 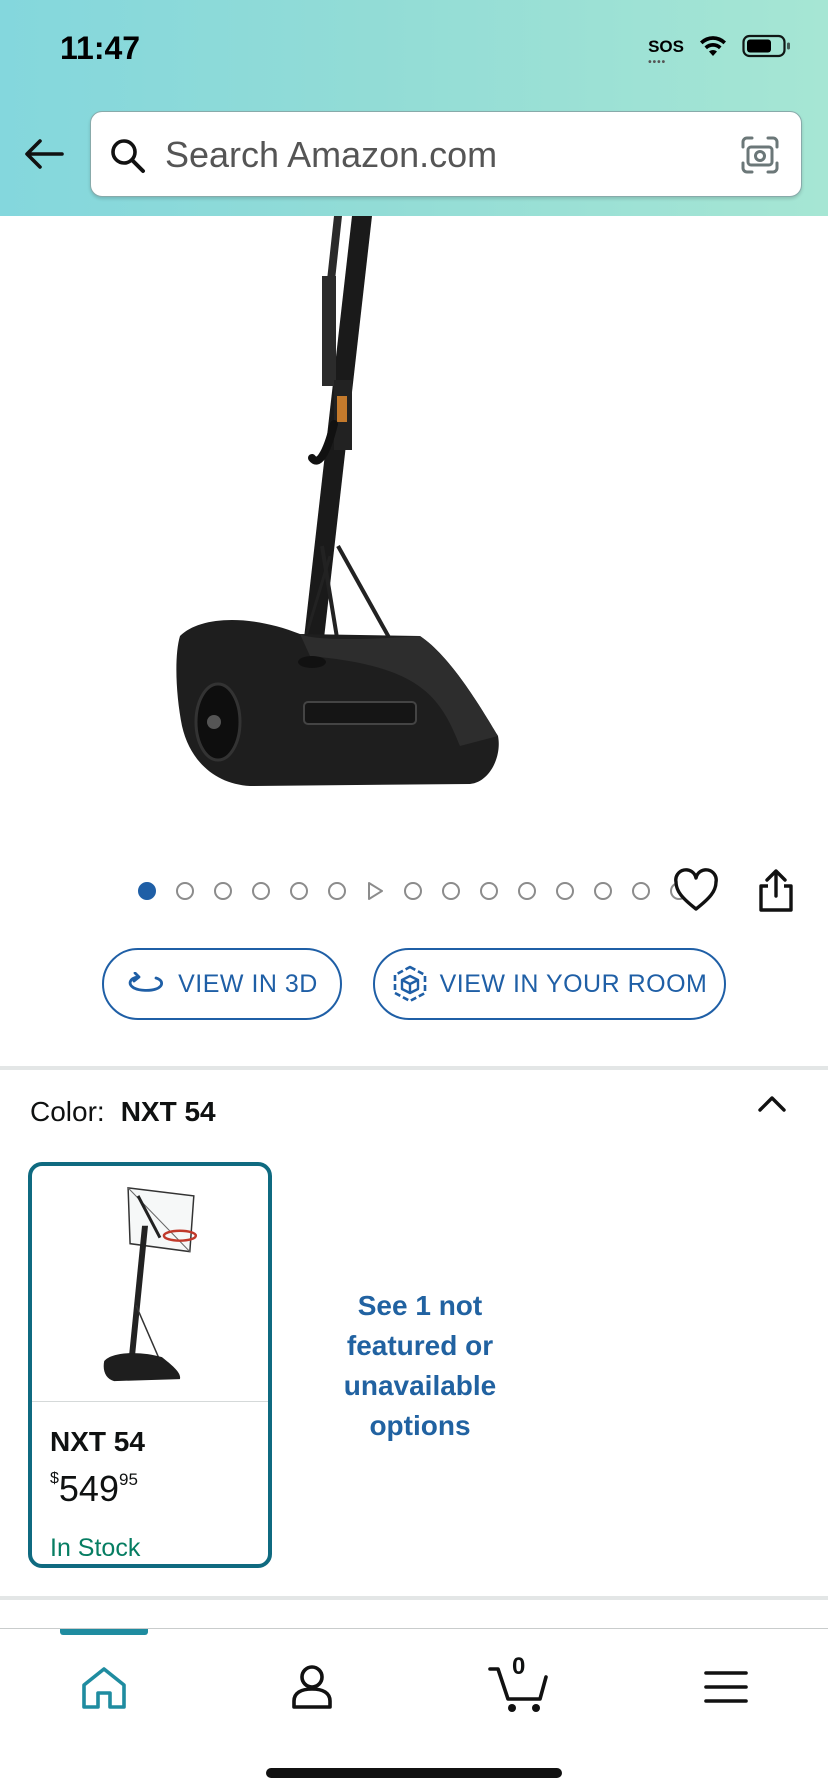 What do you see at coordinates (104, 1632) in the screenshot?
I see `nav-active-indicator` at bounding box center [104, 1632].